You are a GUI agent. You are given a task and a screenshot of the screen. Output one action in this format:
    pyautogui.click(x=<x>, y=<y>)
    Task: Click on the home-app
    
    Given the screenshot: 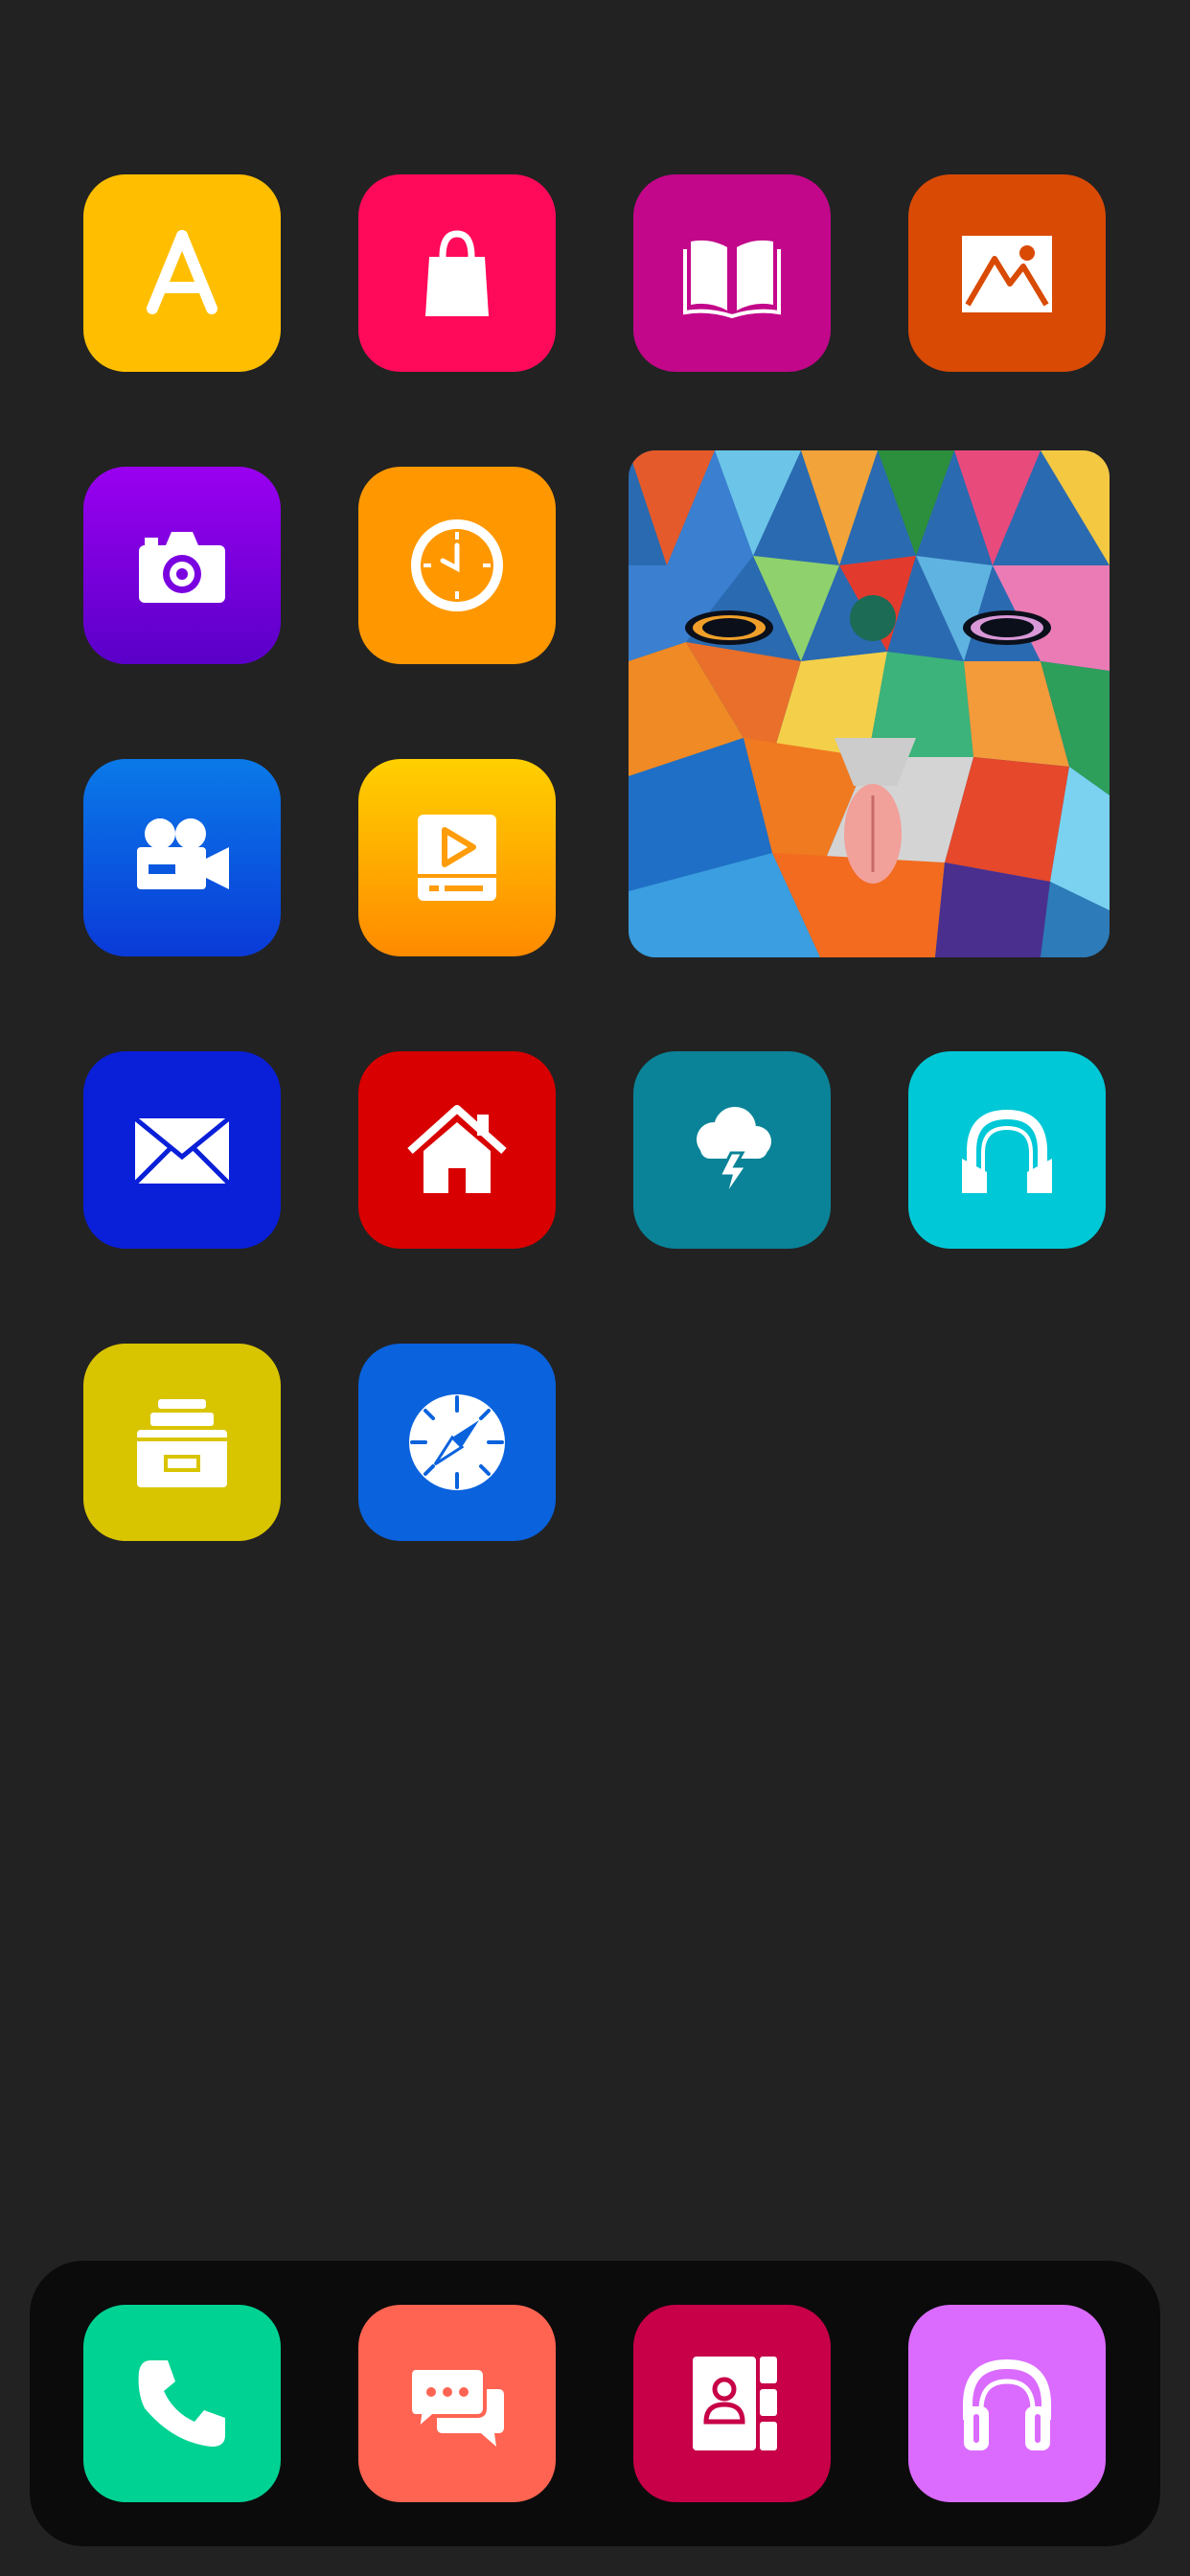 What is the action you would take?
    pyautogui.click(x=457, y=1150)
    